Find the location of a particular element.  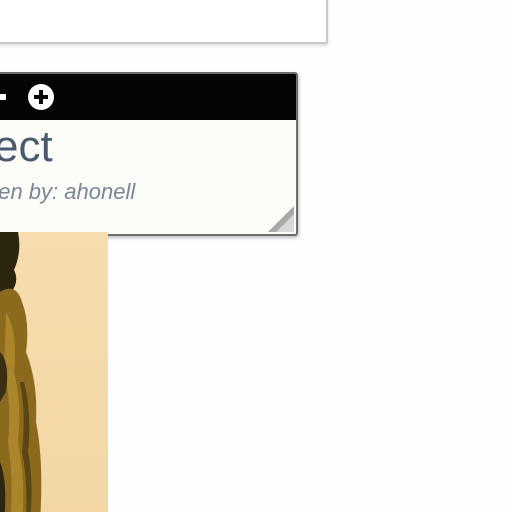

card-header is located at coordinates (148, 97).